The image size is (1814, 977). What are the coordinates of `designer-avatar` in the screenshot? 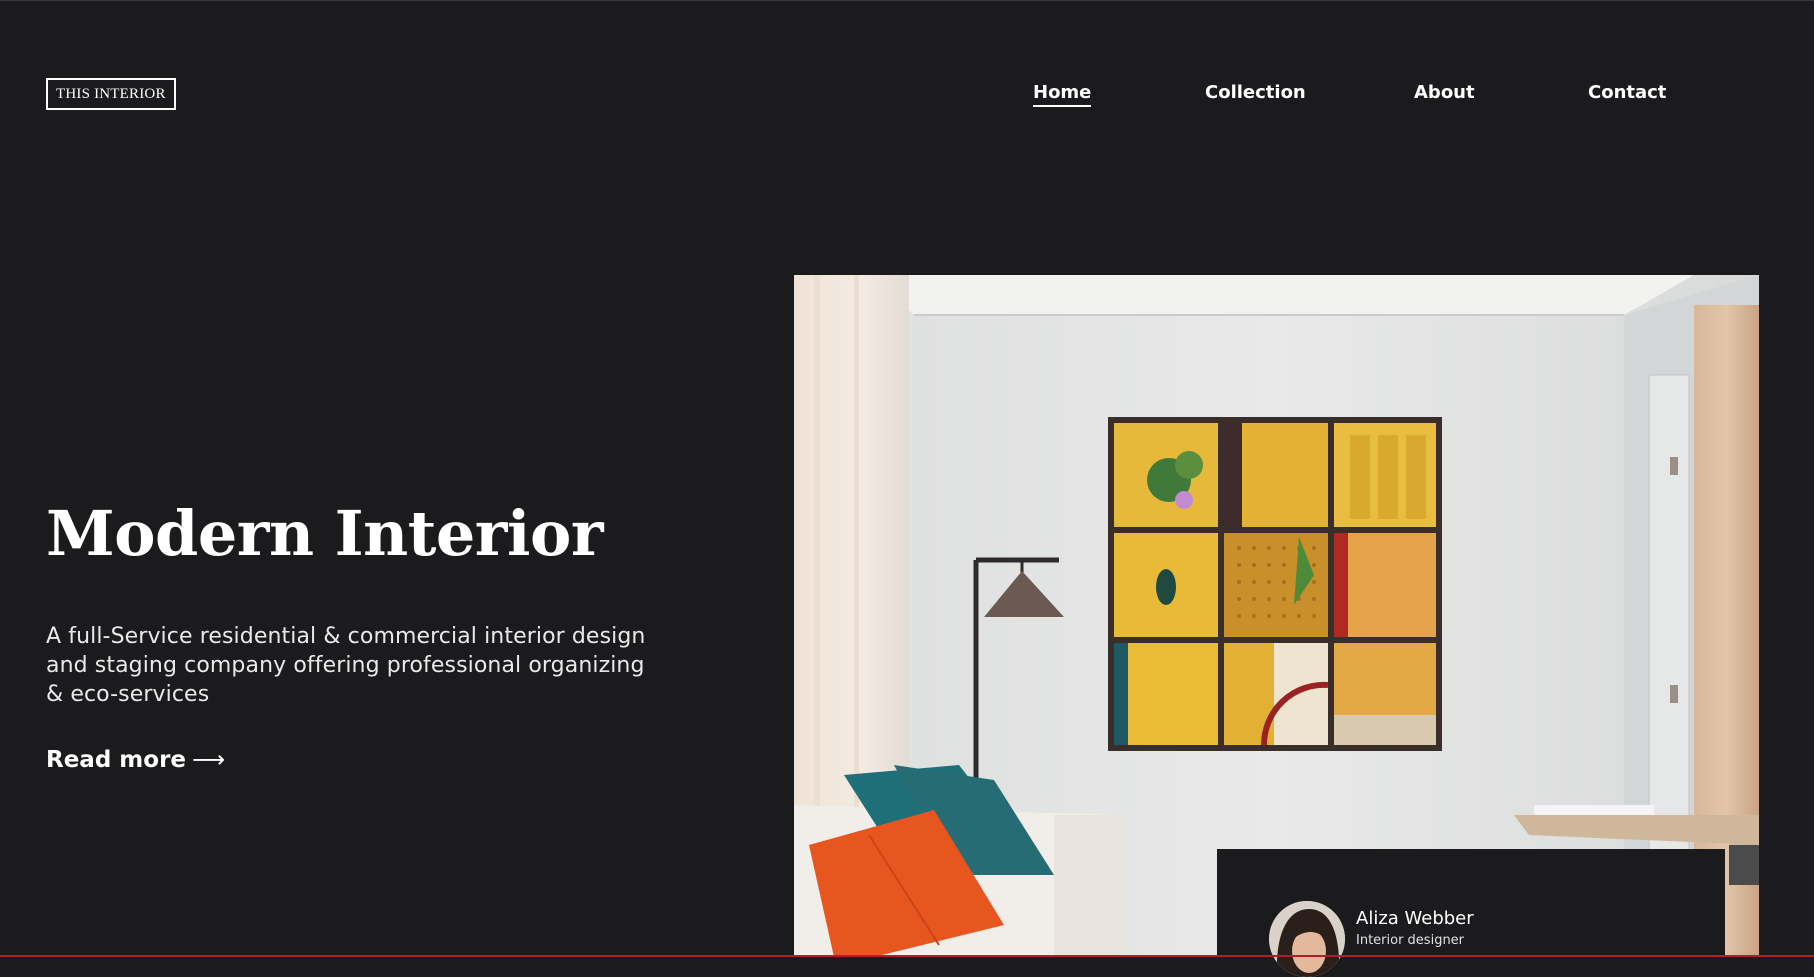 It's located at (1307, 939).